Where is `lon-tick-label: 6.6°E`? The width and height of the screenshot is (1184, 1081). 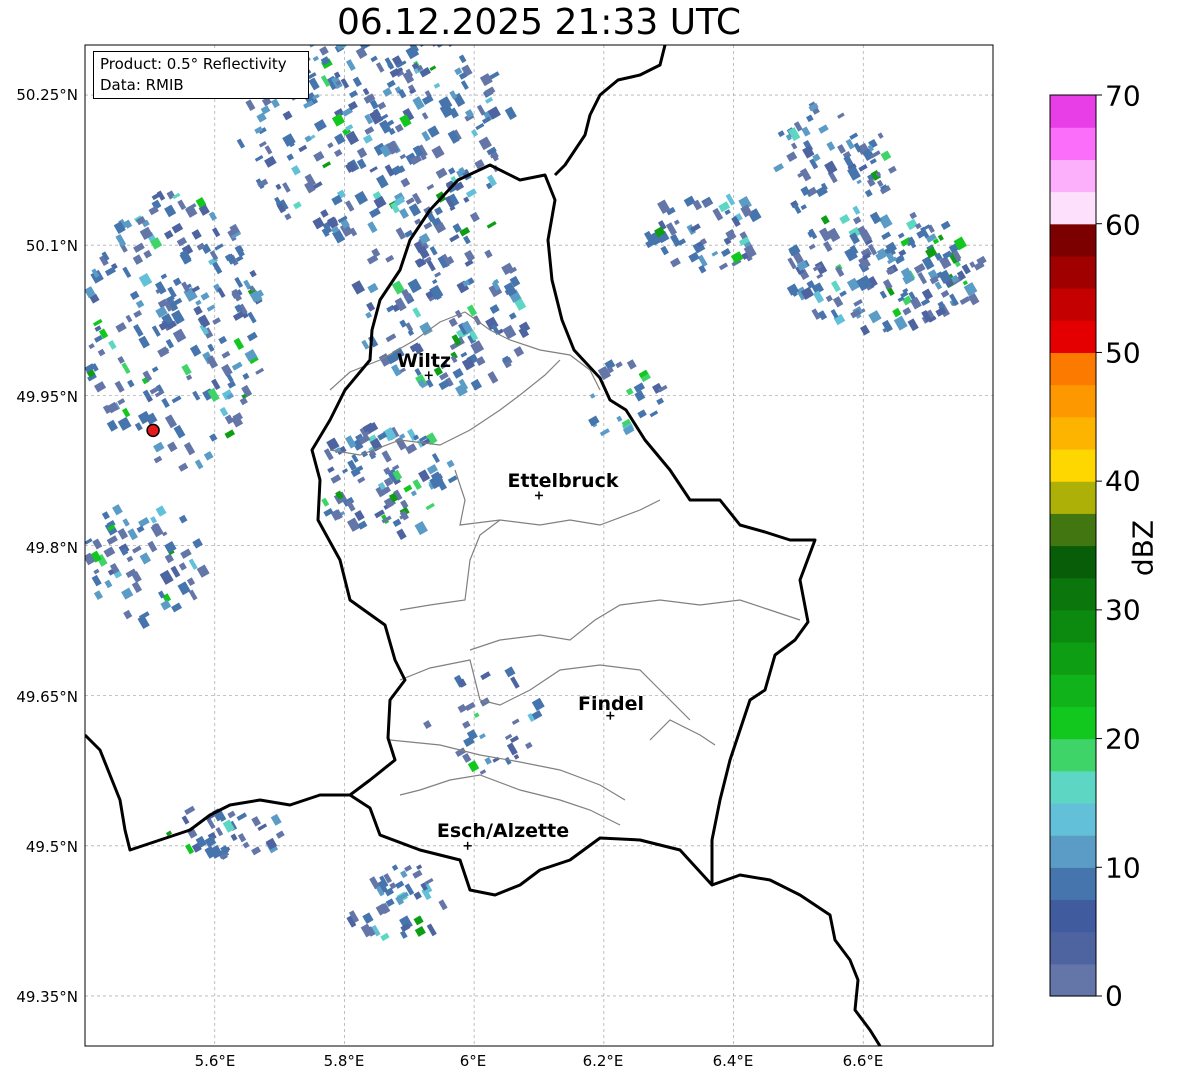
lon-tick-label: 6.6°E is located at coordinates (863, 1061).